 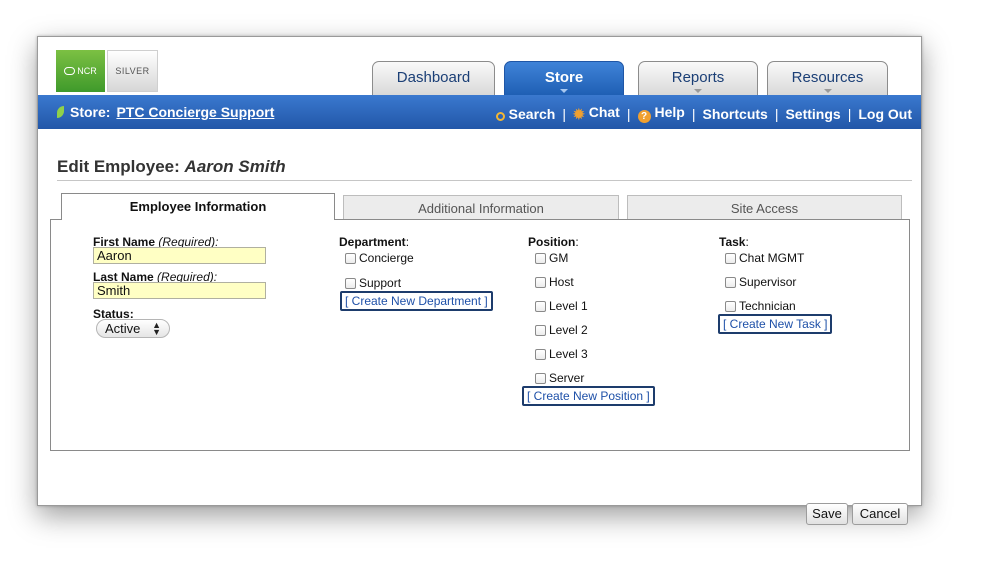 What do you see at coordinates (90, 112) in the screenshot?
I see `store-prefix: Store:` at bounding box center [90, 112].